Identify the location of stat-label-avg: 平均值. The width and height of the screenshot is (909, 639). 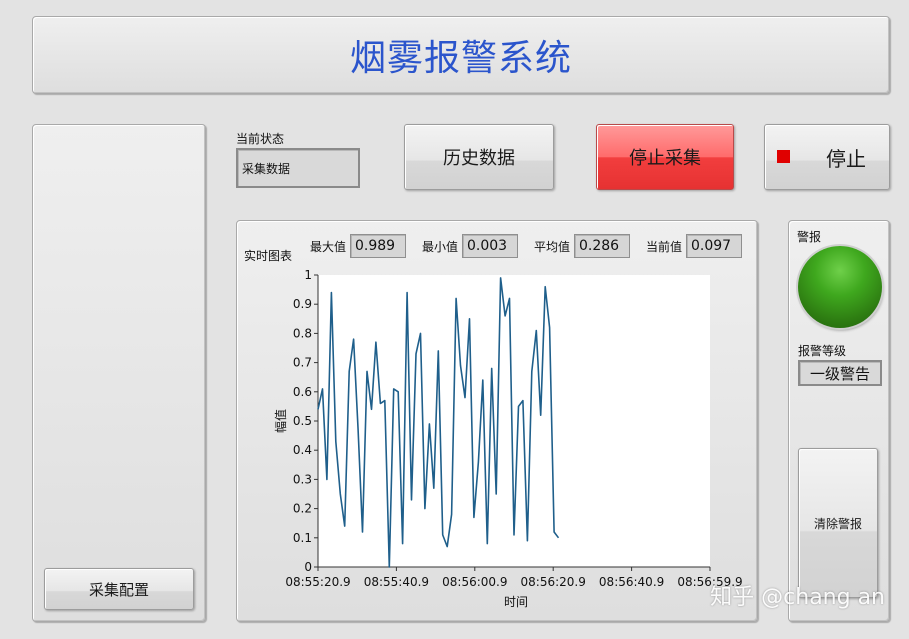
(552, 247).